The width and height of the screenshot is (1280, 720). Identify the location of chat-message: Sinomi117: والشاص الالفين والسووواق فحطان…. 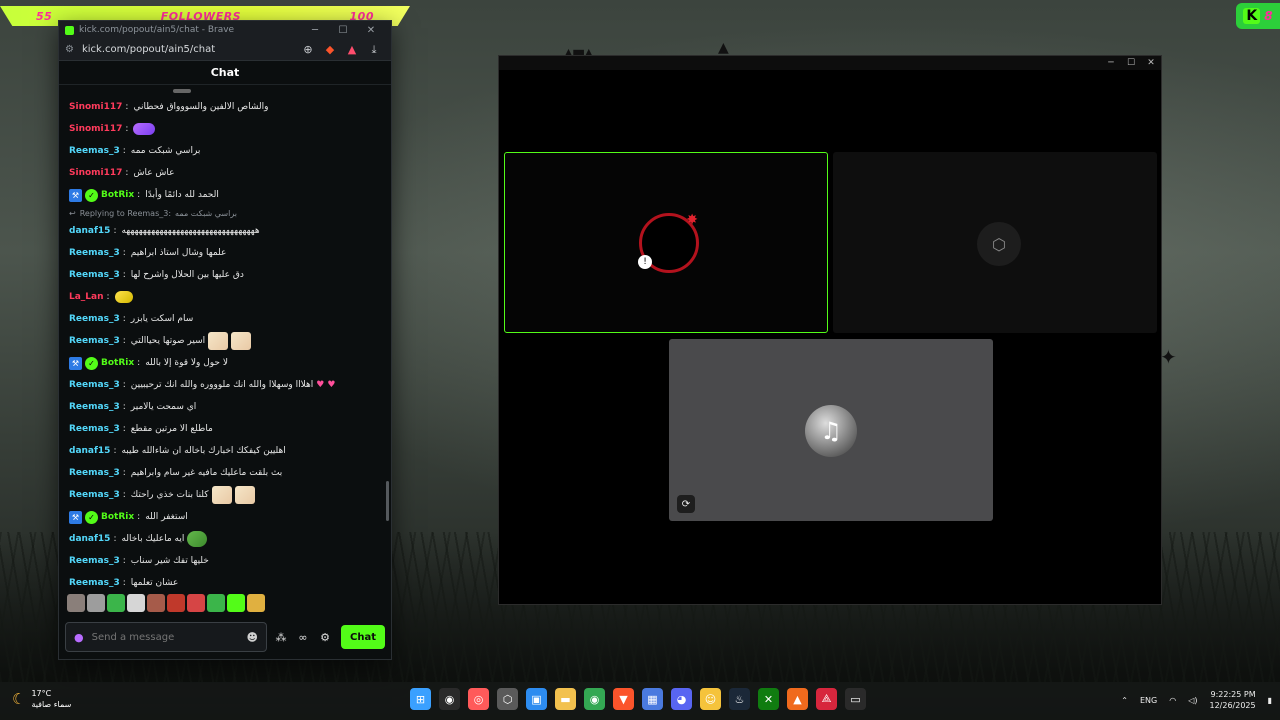
(226, 107).